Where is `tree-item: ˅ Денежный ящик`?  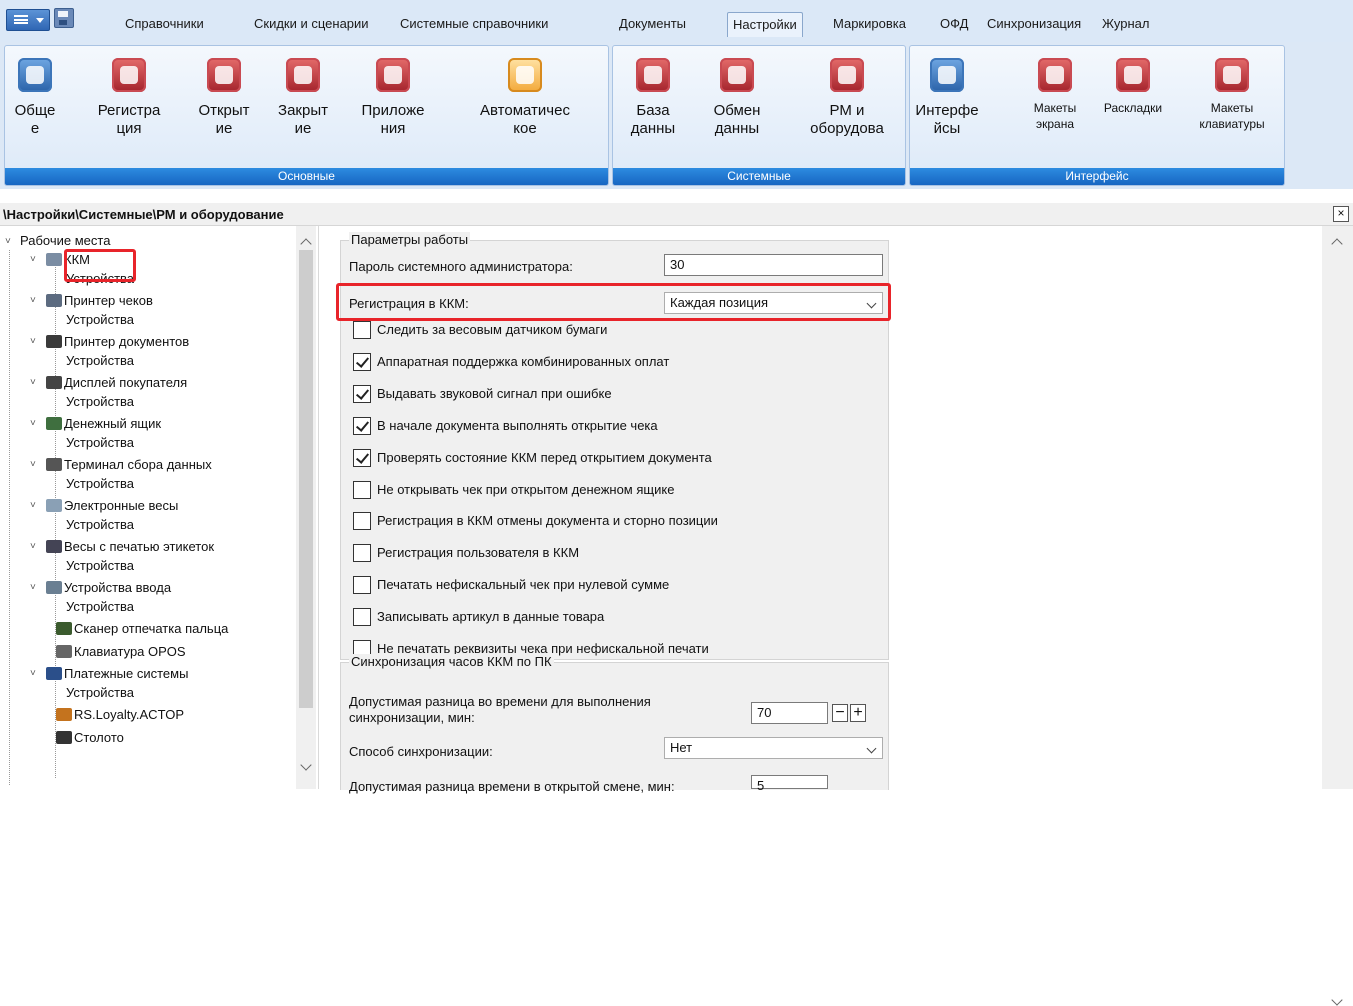
tree-item: ˅ Денежный ящик is located at coordinates (95, 424).